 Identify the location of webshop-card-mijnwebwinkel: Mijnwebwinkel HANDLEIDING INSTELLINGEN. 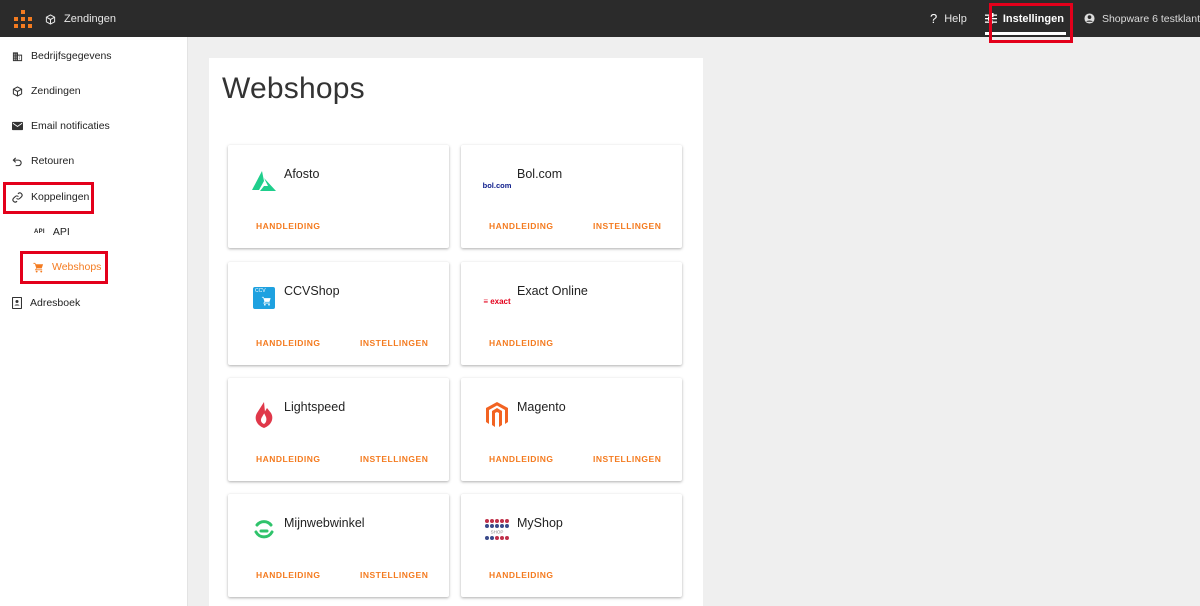
(338, 545).